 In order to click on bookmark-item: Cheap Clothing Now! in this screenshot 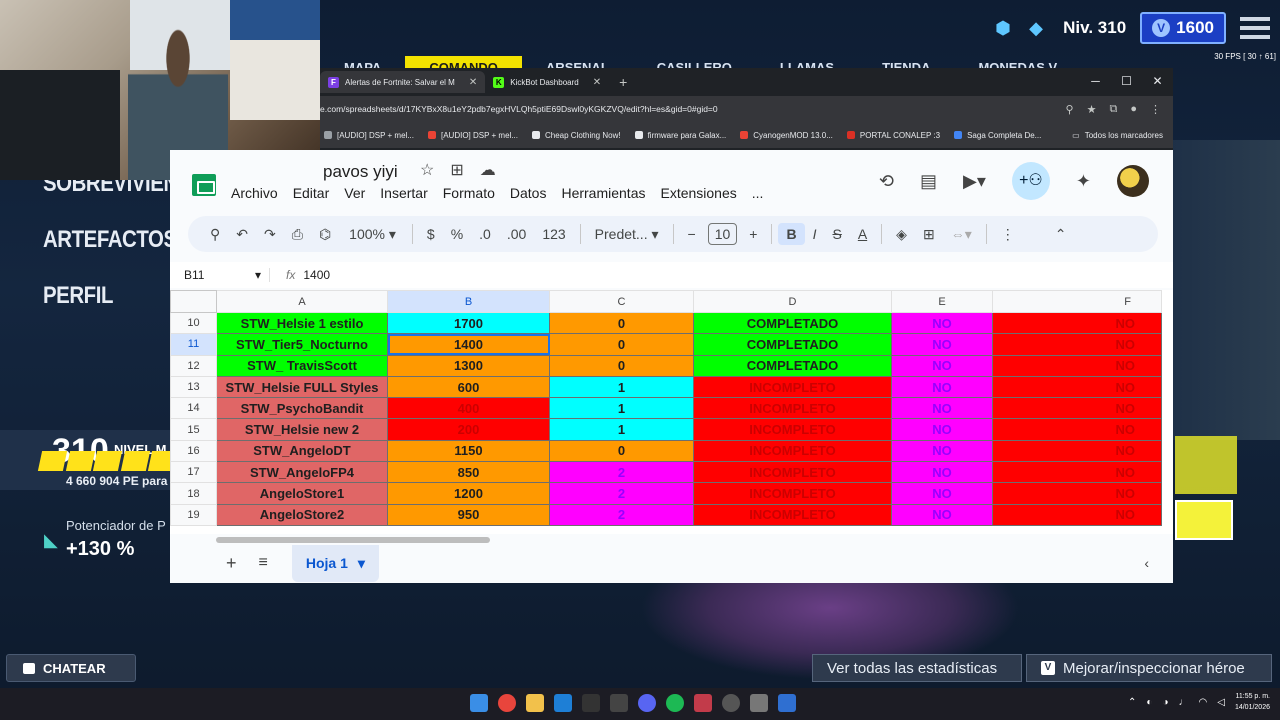, I will do `click(576, 135)`.